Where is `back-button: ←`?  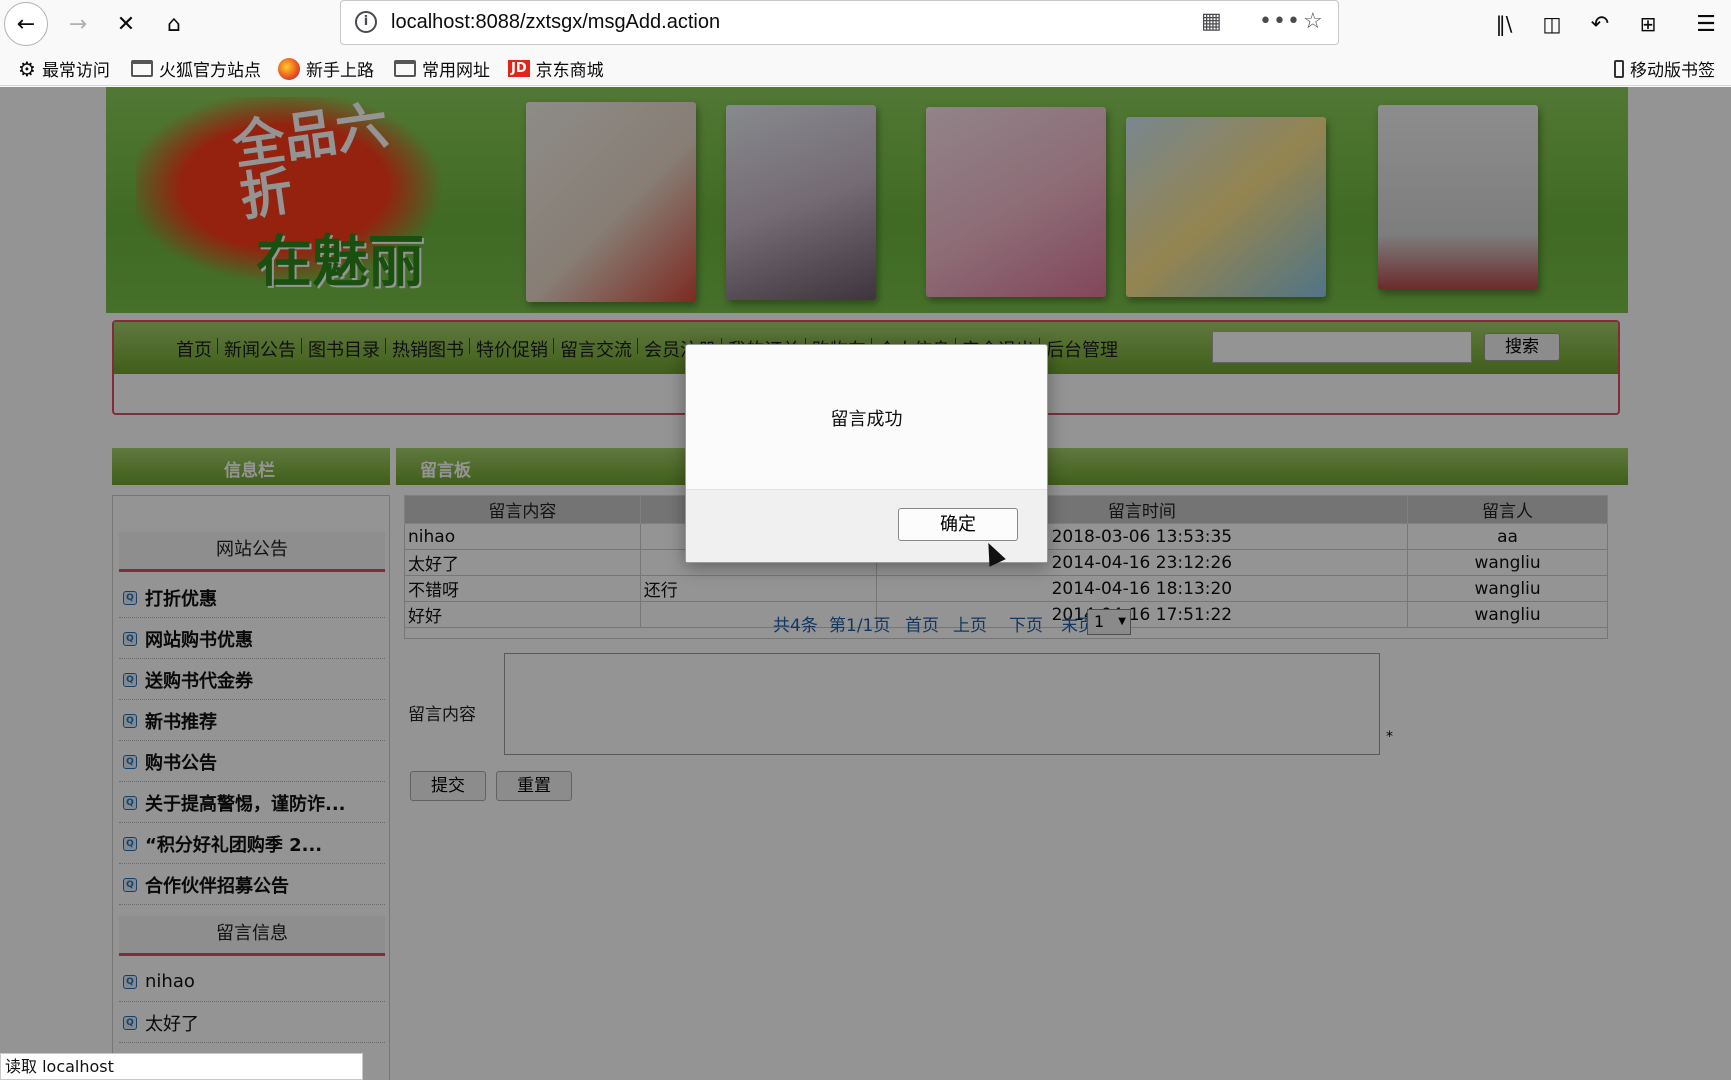 back-button: ← is located at coordinates (26, 24).